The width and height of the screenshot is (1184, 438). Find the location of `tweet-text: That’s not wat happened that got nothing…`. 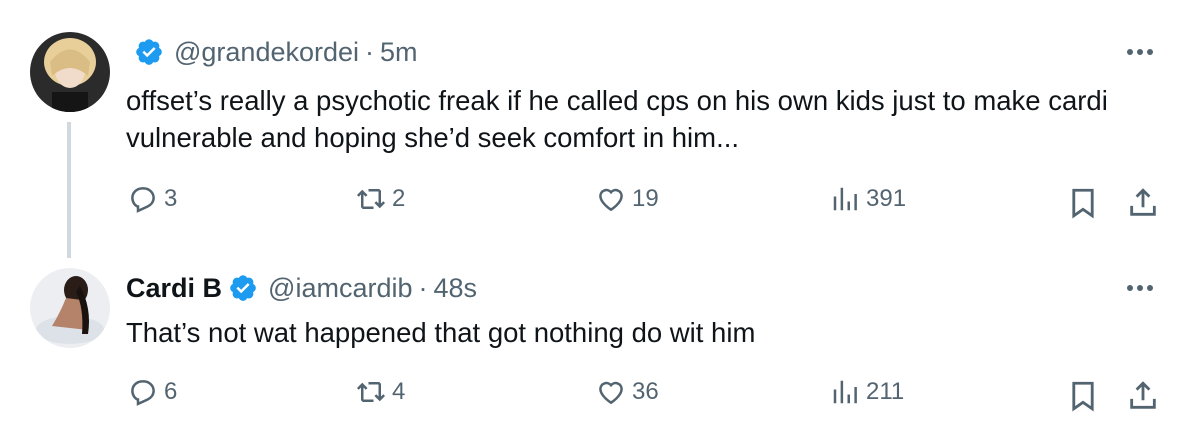

tweet-text: That’s not wat happened that got nothing… is located at coordinates (441, 332).